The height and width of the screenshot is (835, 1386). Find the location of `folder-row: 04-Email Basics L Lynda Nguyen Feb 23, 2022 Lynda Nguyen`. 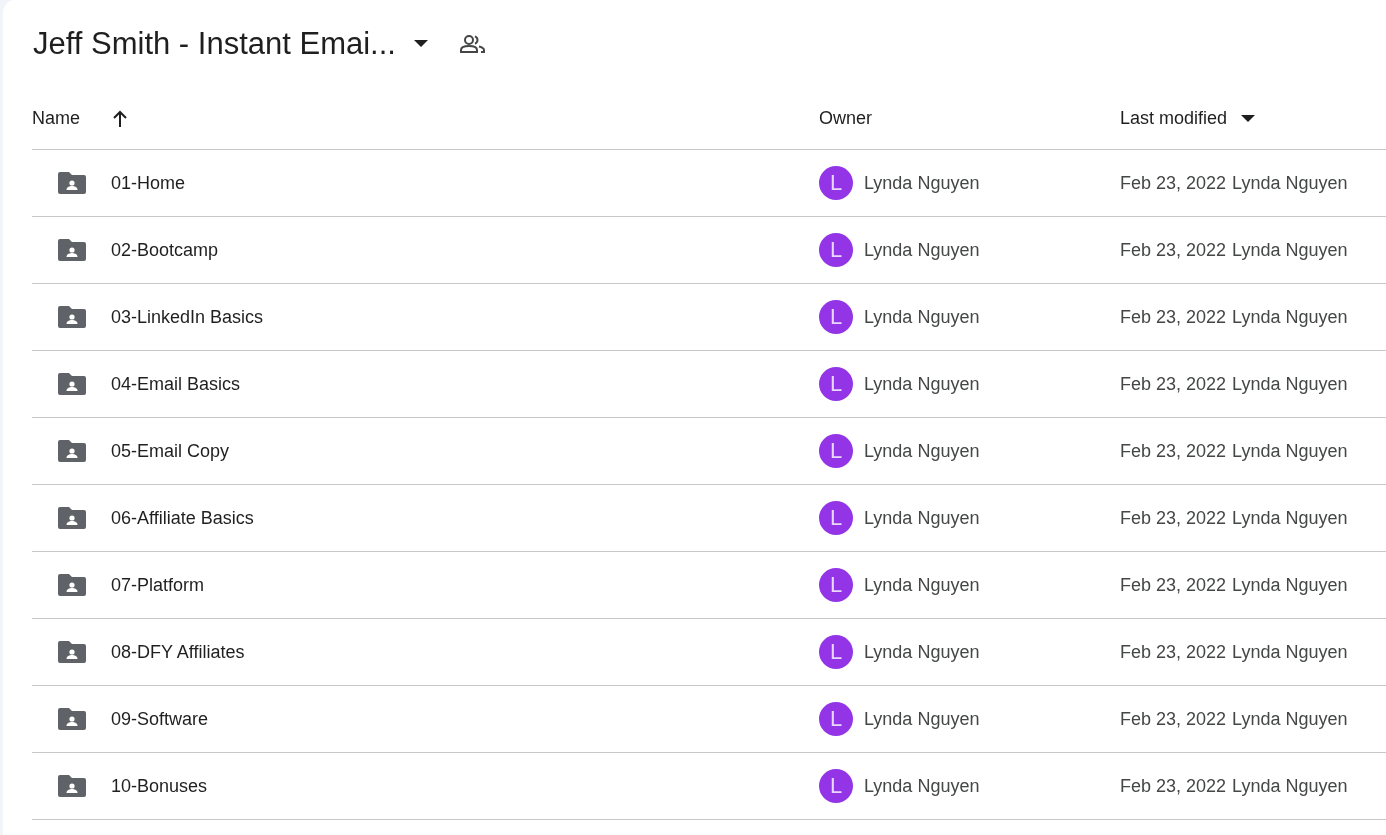

folder-row: 04-Email Basics L Lynda Nguyen Feb 23, 2022 Lynda Nguyen is located at coordinates (709, 384).